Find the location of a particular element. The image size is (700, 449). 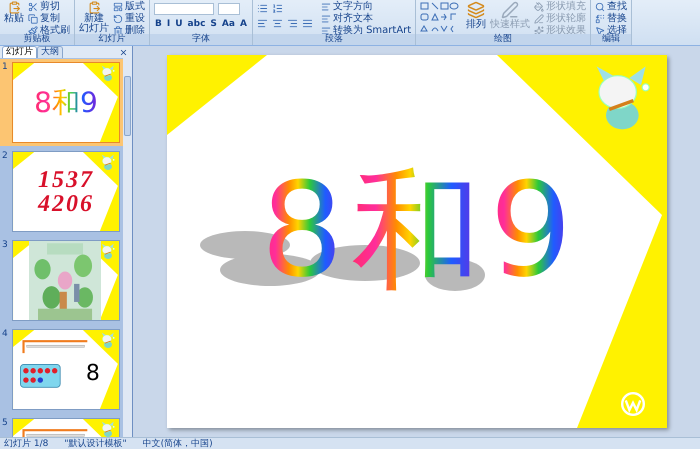

format-button: A is located at coordinates (243, 24).